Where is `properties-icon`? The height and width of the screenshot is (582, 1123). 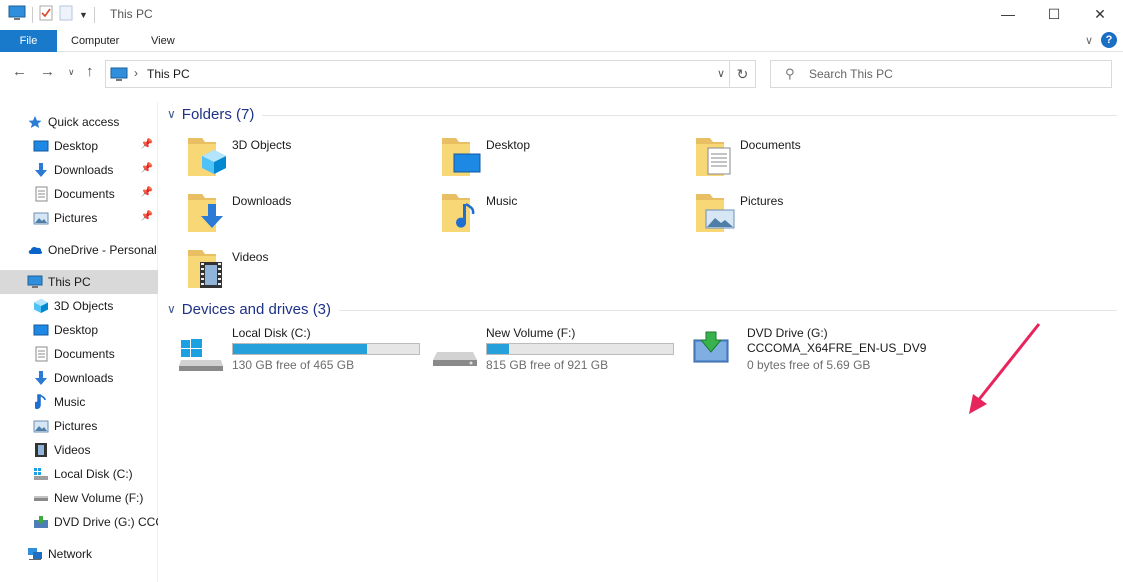
properties-icon is located at coordinates (46, 14).